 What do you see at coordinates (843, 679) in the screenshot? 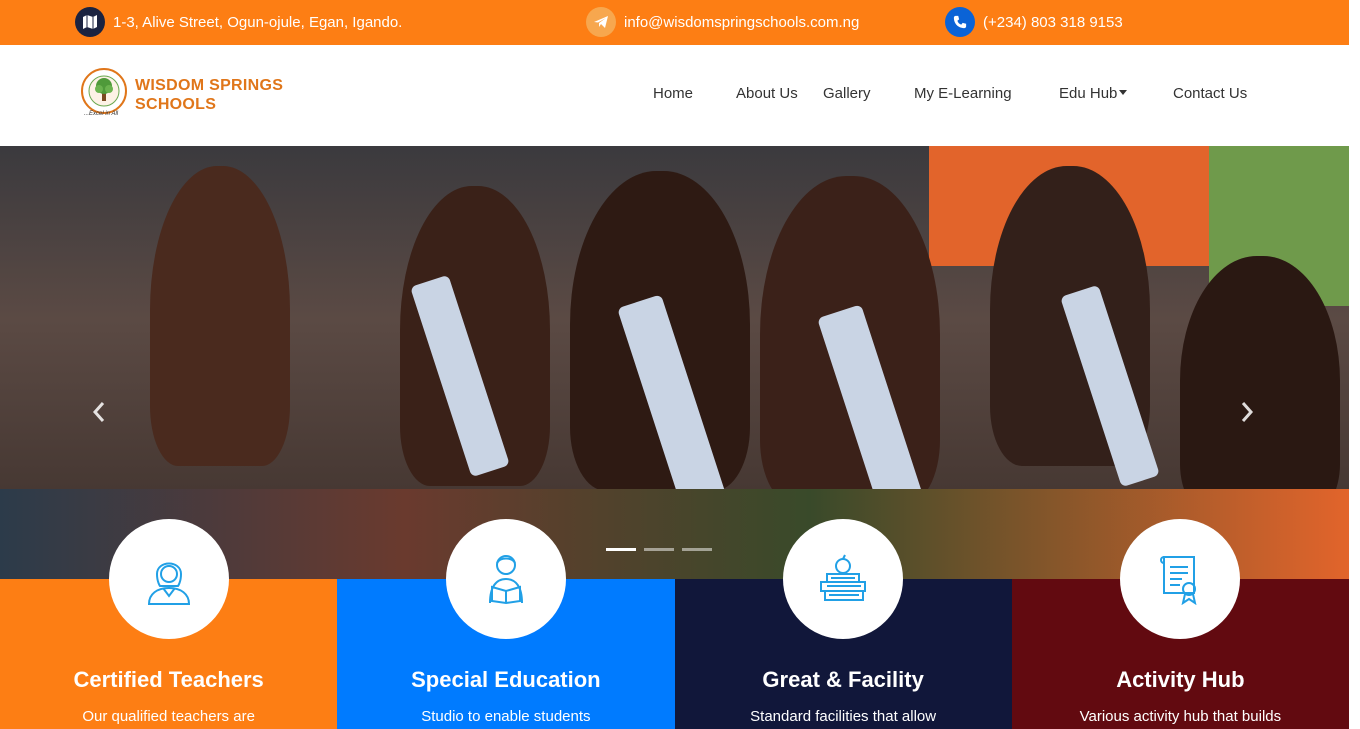
I see `feature-title: Great & Facility` at bounding box center [843, 679].